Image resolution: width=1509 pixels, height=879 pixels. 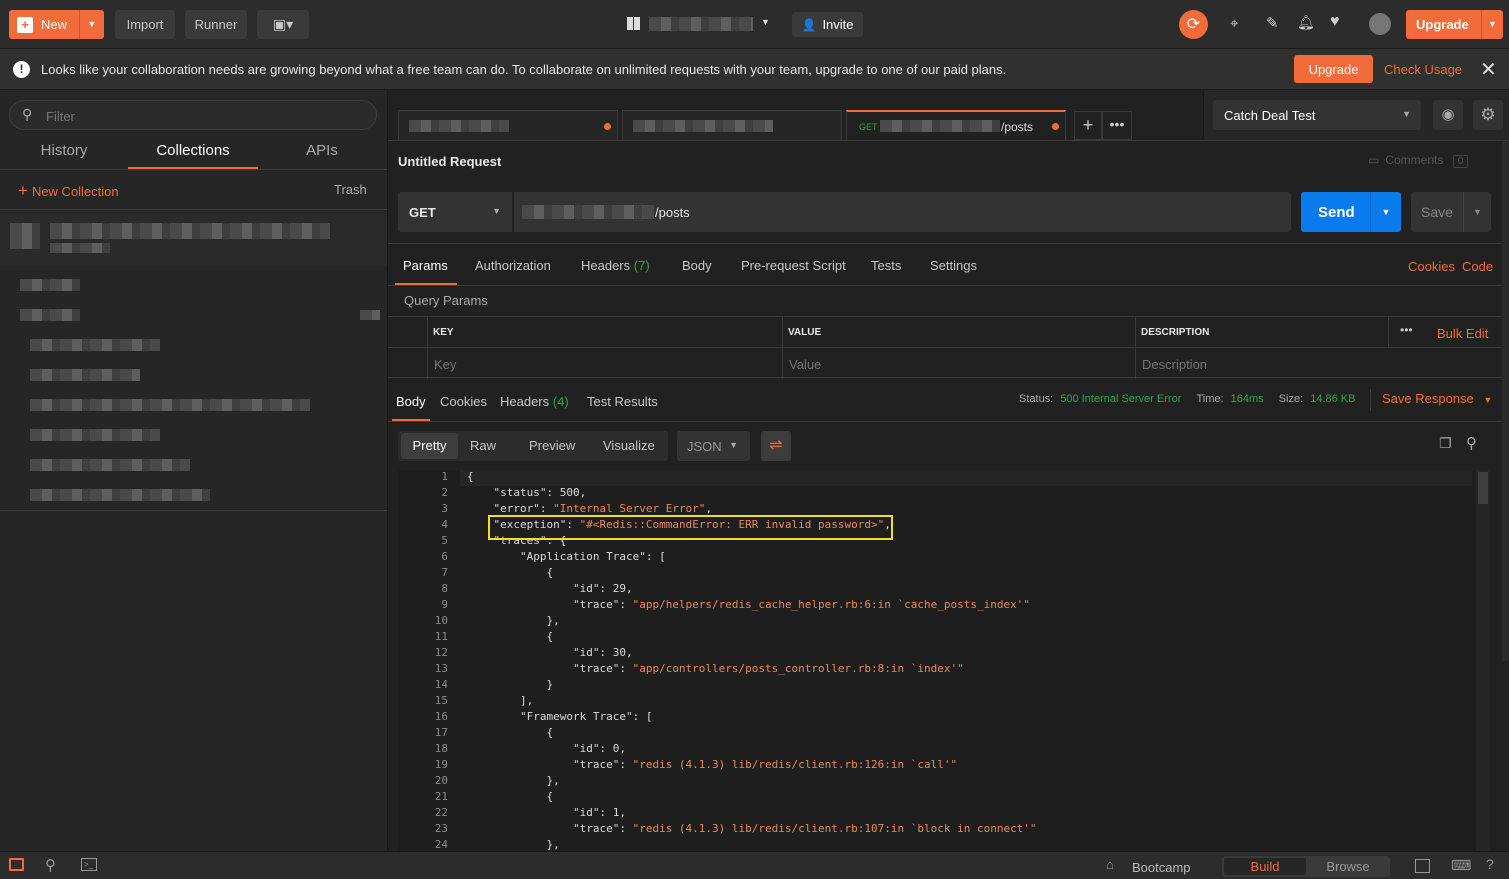 I want to click on keyboard-icon: ⌨, so click(x=1461, y=865).